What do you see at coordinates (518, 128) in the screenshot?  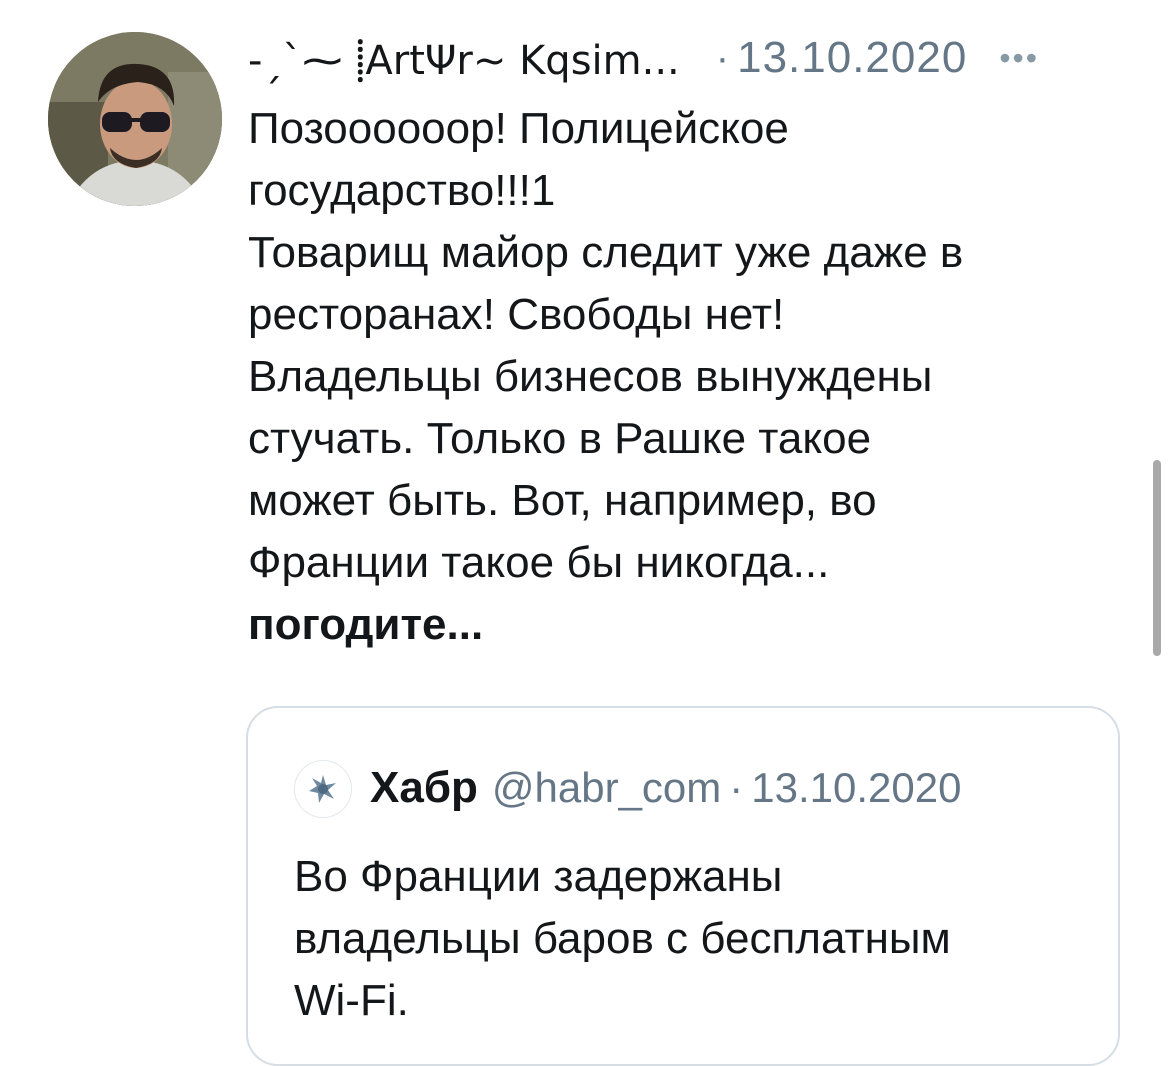 I see `tweet-text-line: Позоооооор! Полицейское` at bounding box center [518, 128].